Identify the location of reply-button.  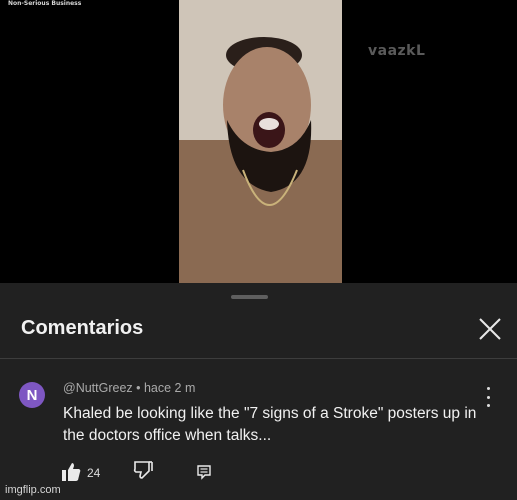
(204, 472).